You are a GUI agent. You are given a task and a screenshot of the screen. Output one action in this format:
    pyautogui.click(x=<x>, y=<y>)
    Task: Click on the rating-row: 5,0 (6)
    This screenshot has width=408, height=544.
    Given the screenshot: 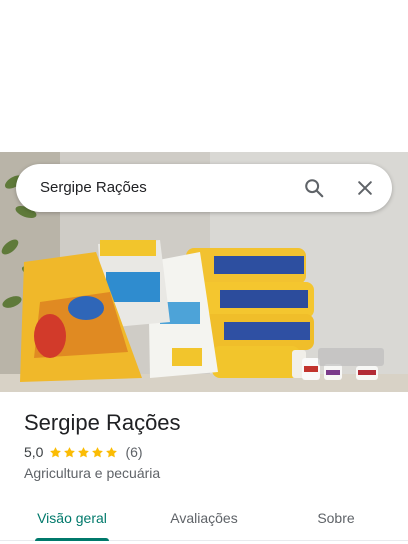 What is the action you would take?
    pyautogui.click(x=83, y=452)
    